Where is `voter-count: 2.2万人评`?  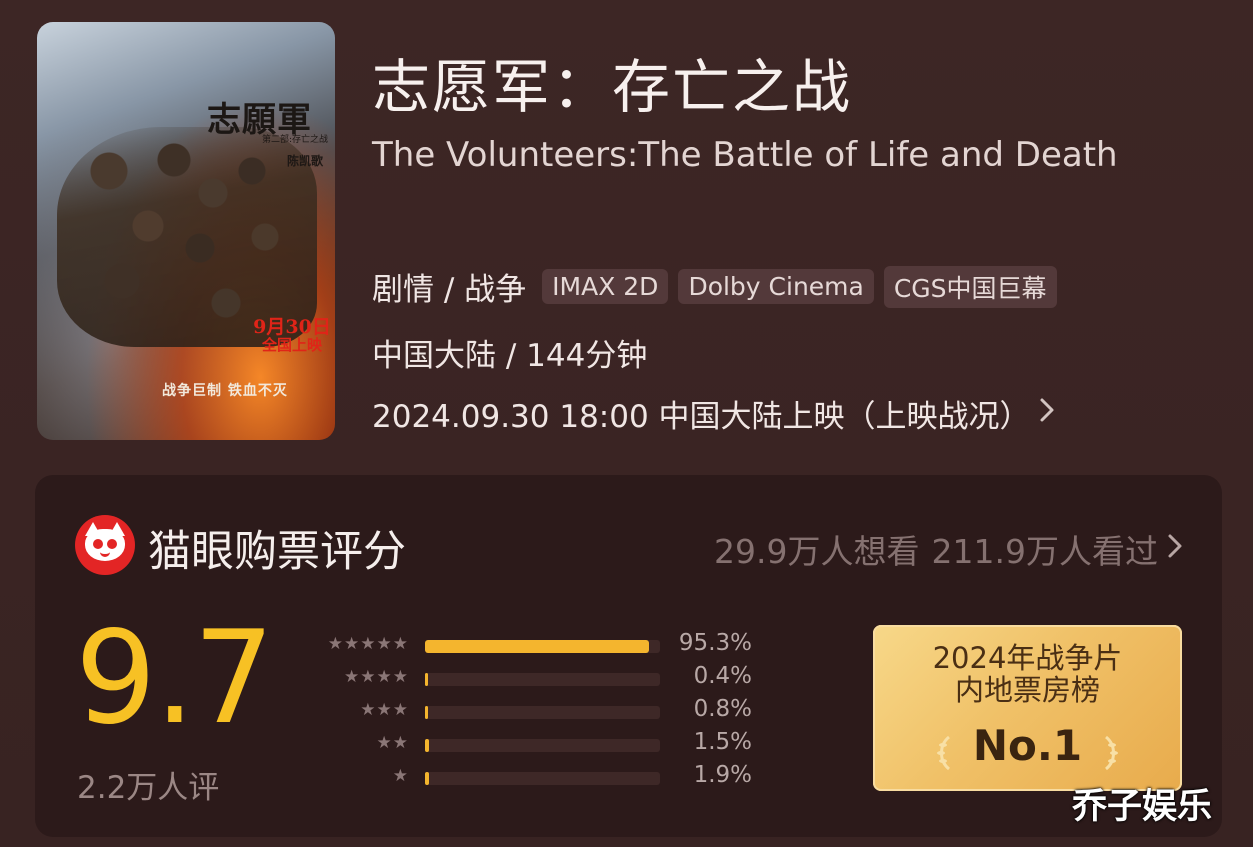 voter-count: 2.2万人评 is located at coordinates (148, 788).